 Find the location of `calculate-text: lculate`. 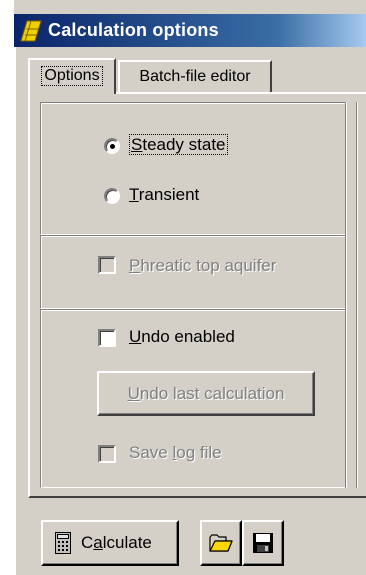

calculate-text: lculate is located at coordinates (127, 542).